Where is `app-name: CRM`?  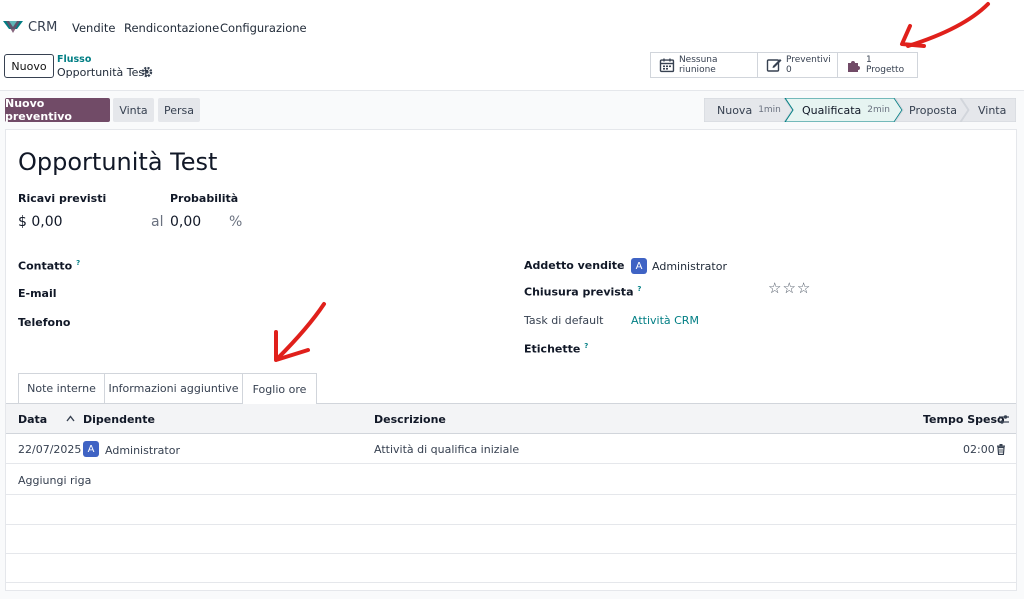 app-name: CRM is located at coordinates (42, 27).